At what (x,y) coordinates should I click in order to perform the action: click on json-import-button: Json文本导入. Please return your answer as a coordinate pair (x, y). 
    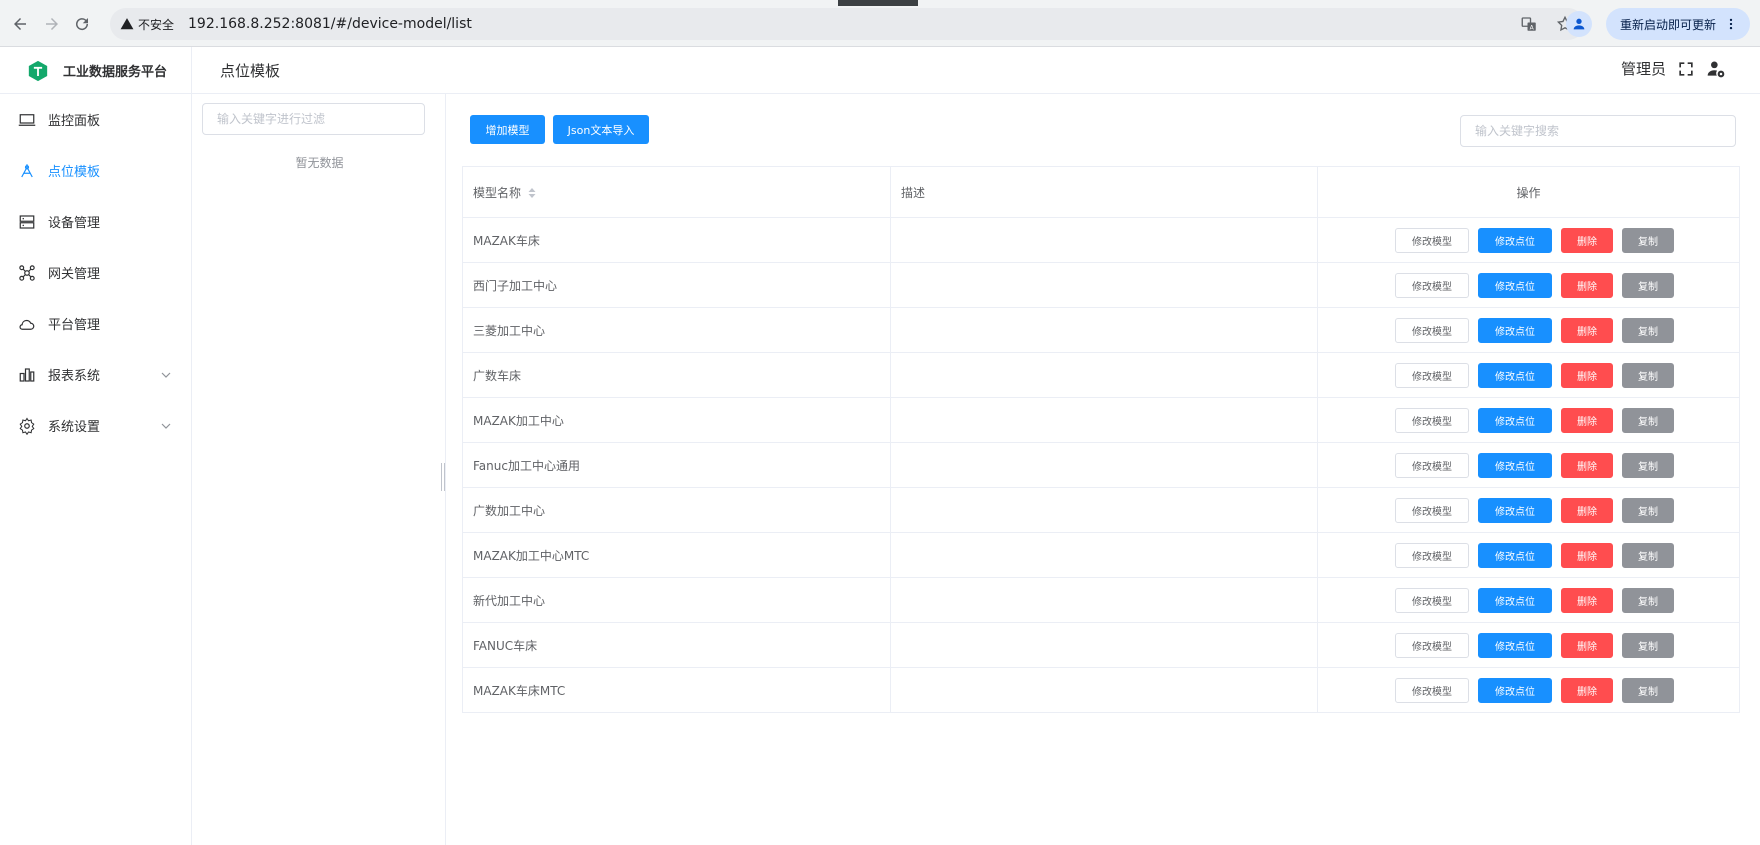
    Looking at the image, I should click on (601, 129).